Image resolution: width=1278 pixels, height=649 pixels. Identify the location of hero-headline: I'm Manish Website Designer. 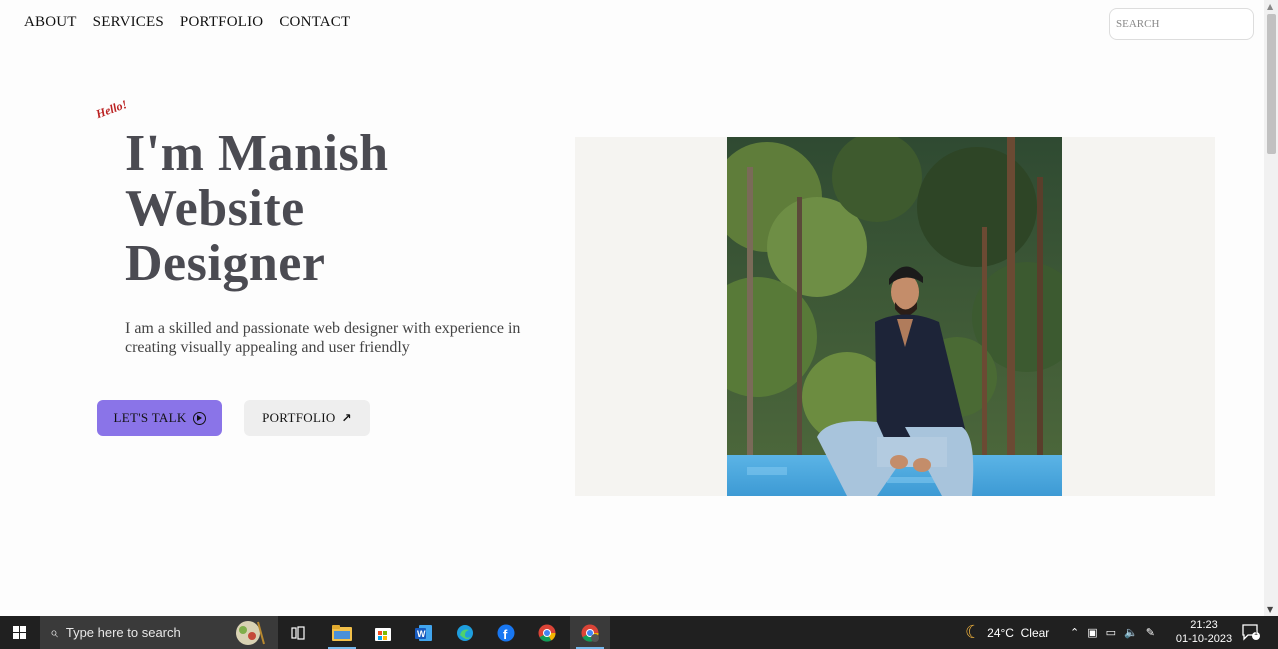
(335, 208).